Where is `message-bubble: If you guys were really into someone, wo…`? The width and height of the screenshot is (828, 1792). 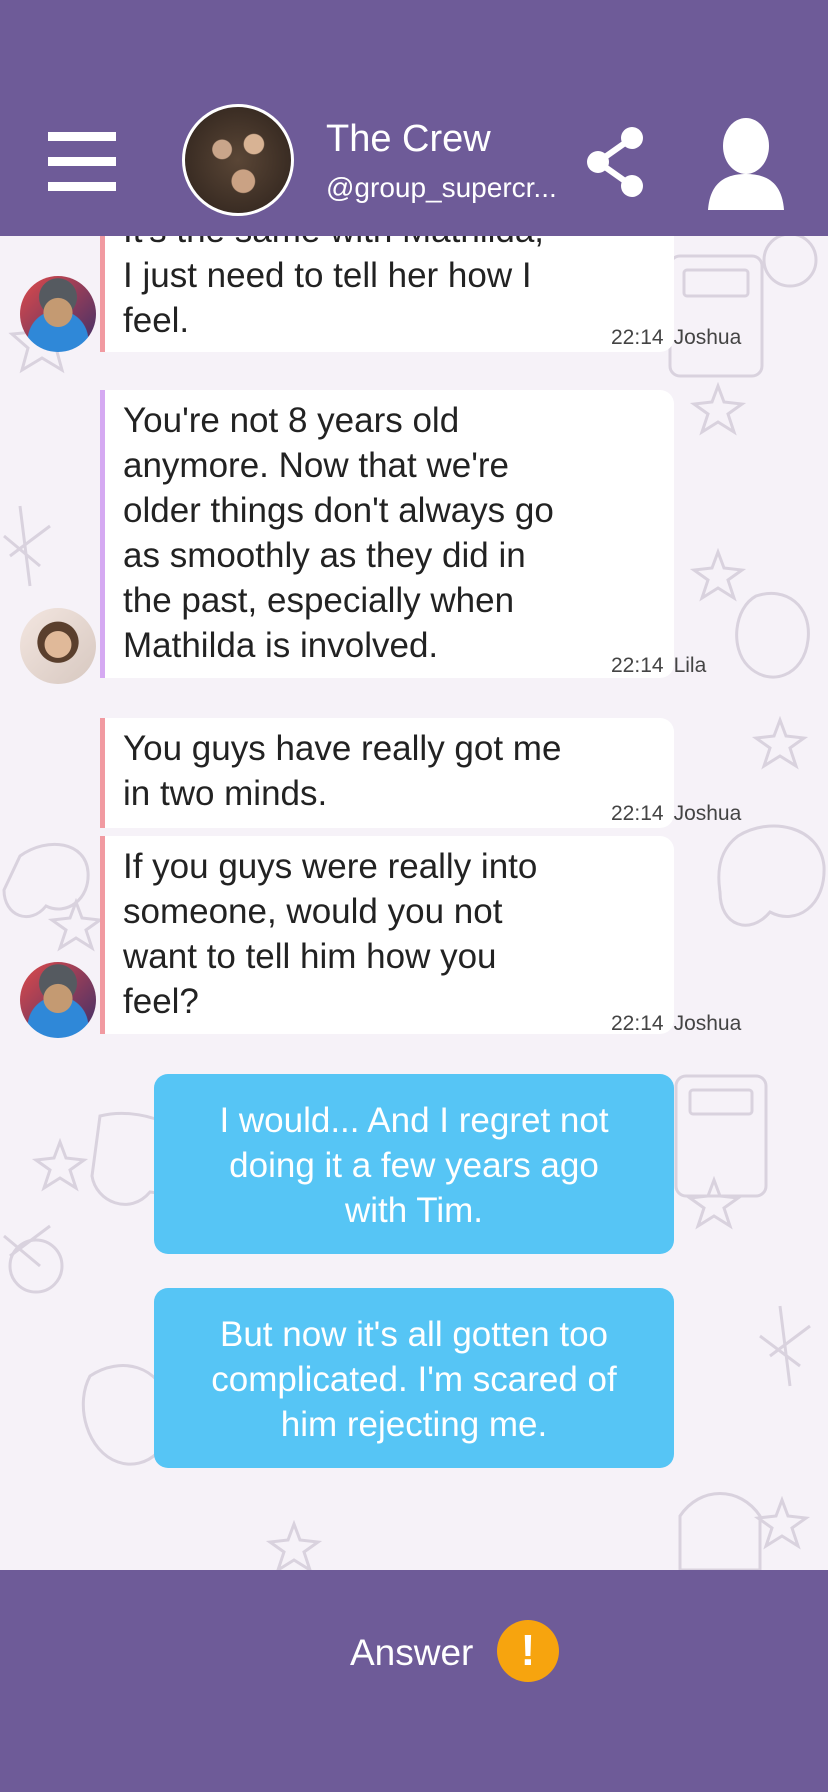
message-bubble: If you guys were really into someone, wo… is located at coordinates (387, 935).